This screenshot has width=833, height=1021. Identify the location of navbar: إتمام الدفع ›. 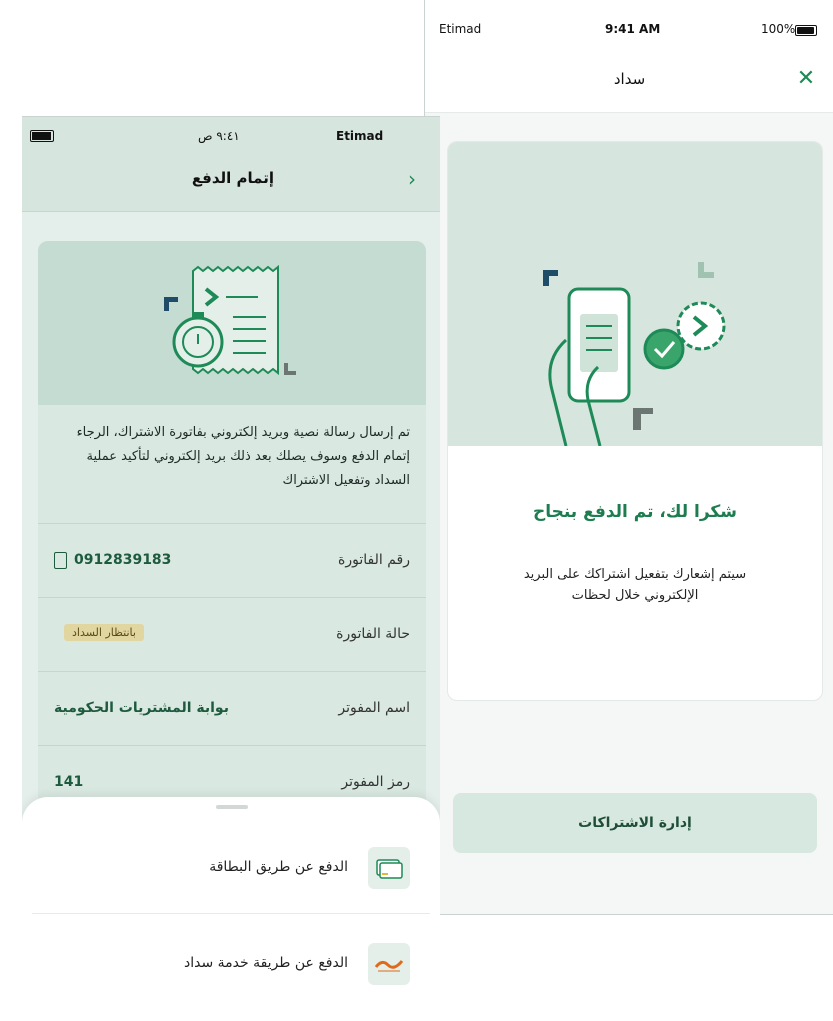
(231, 184).